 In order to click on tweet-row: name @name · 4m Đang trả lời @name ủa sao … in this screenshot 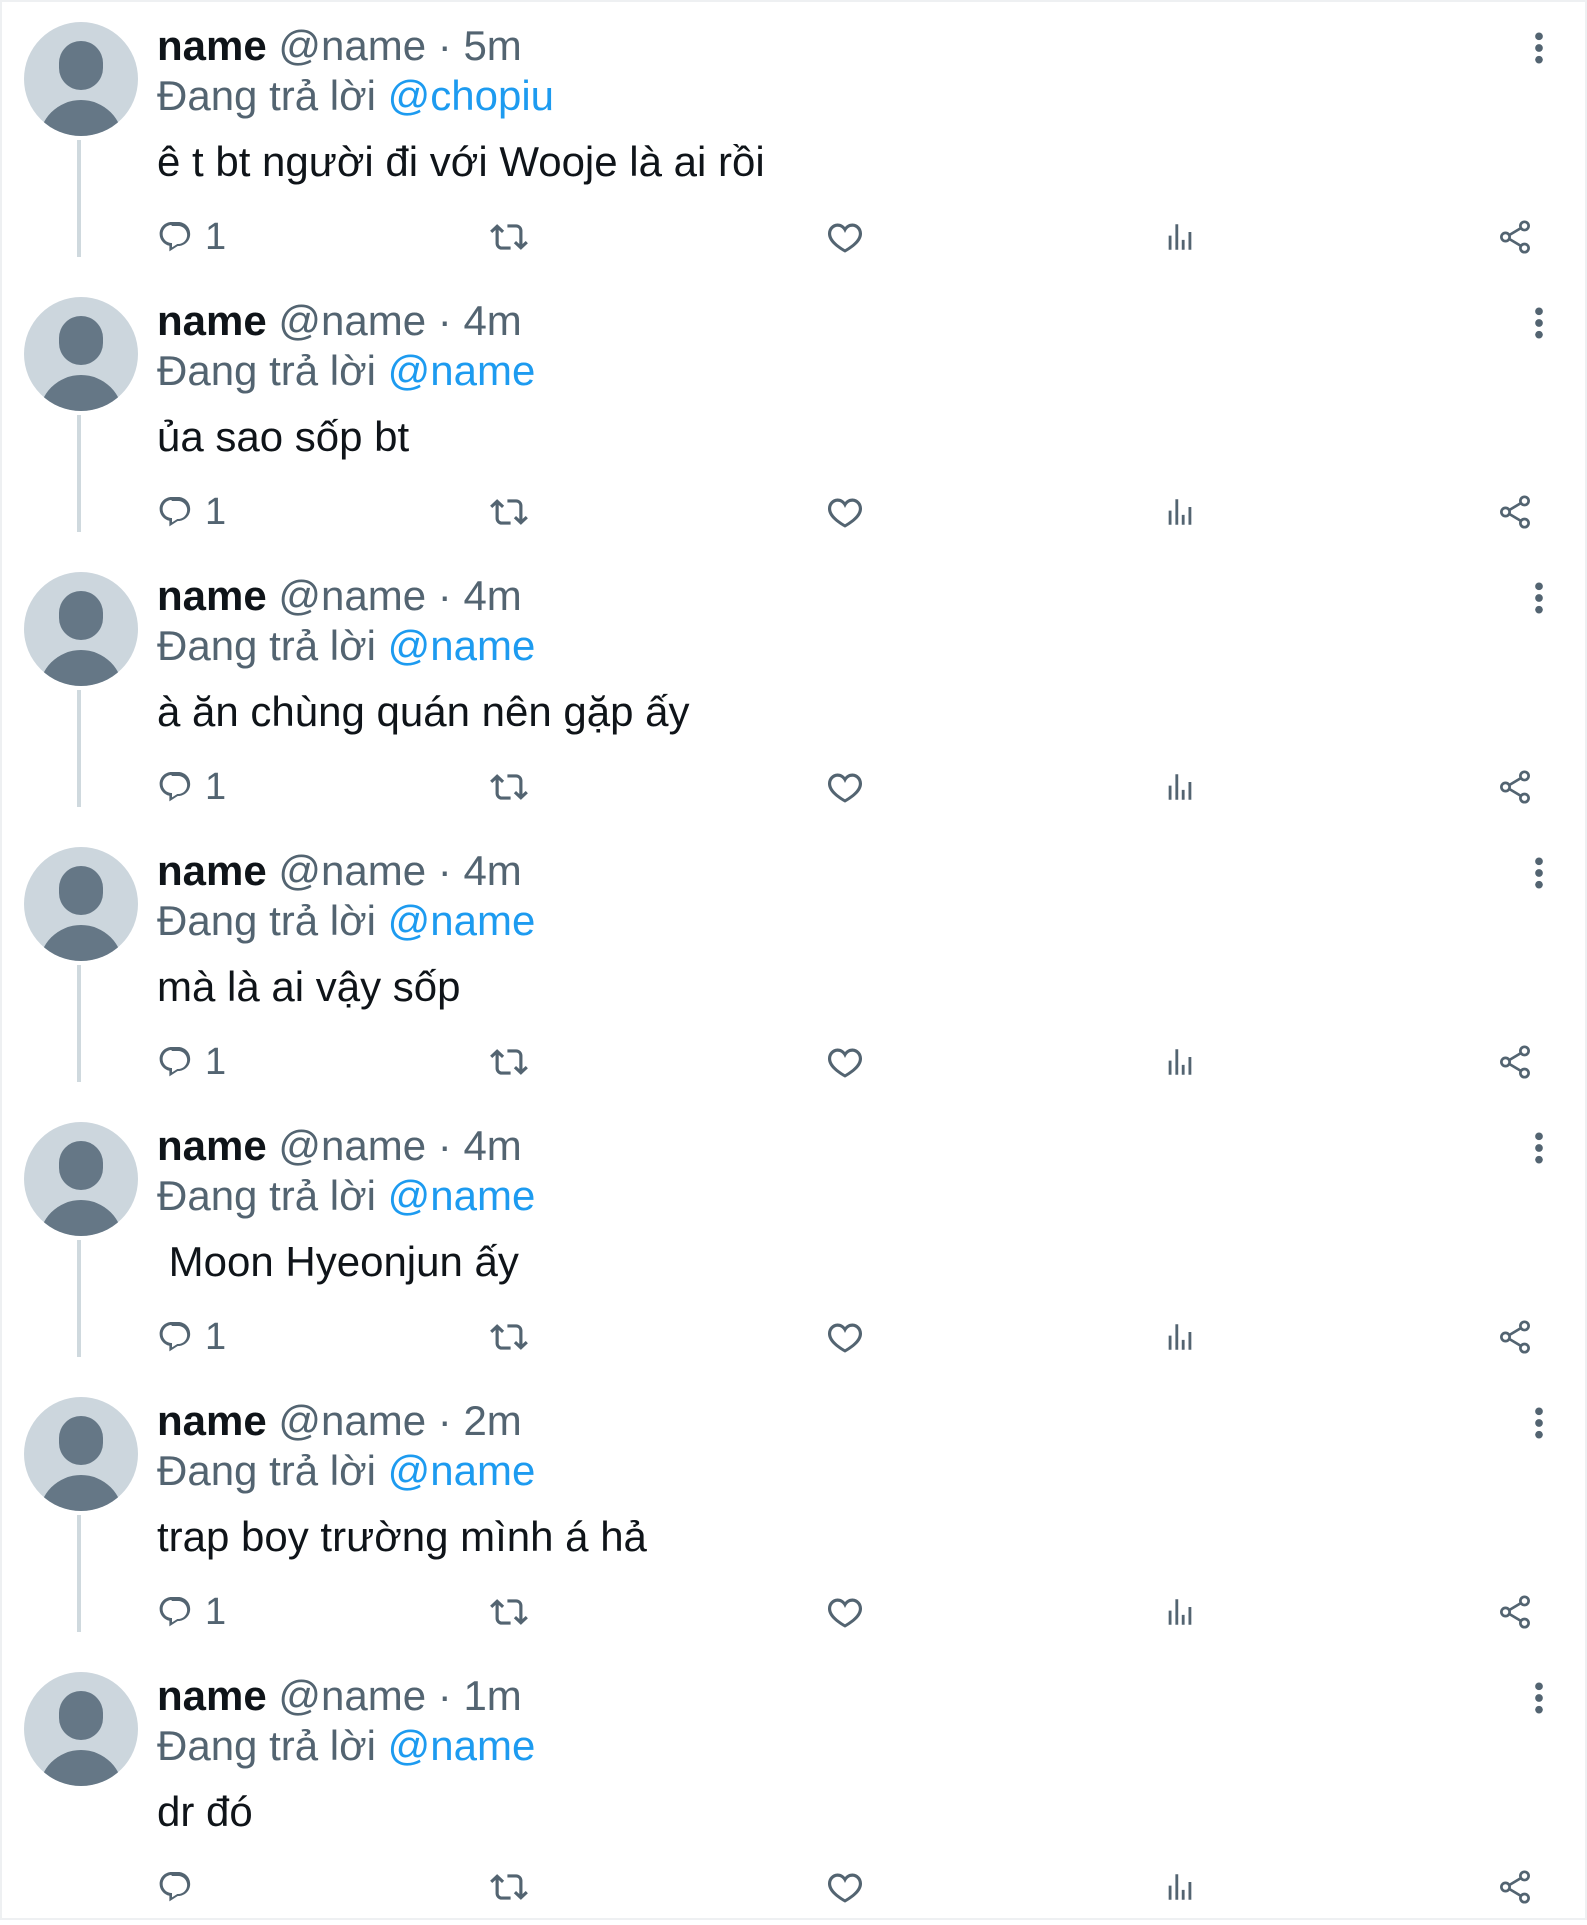, I will do `click(793, 412)`.